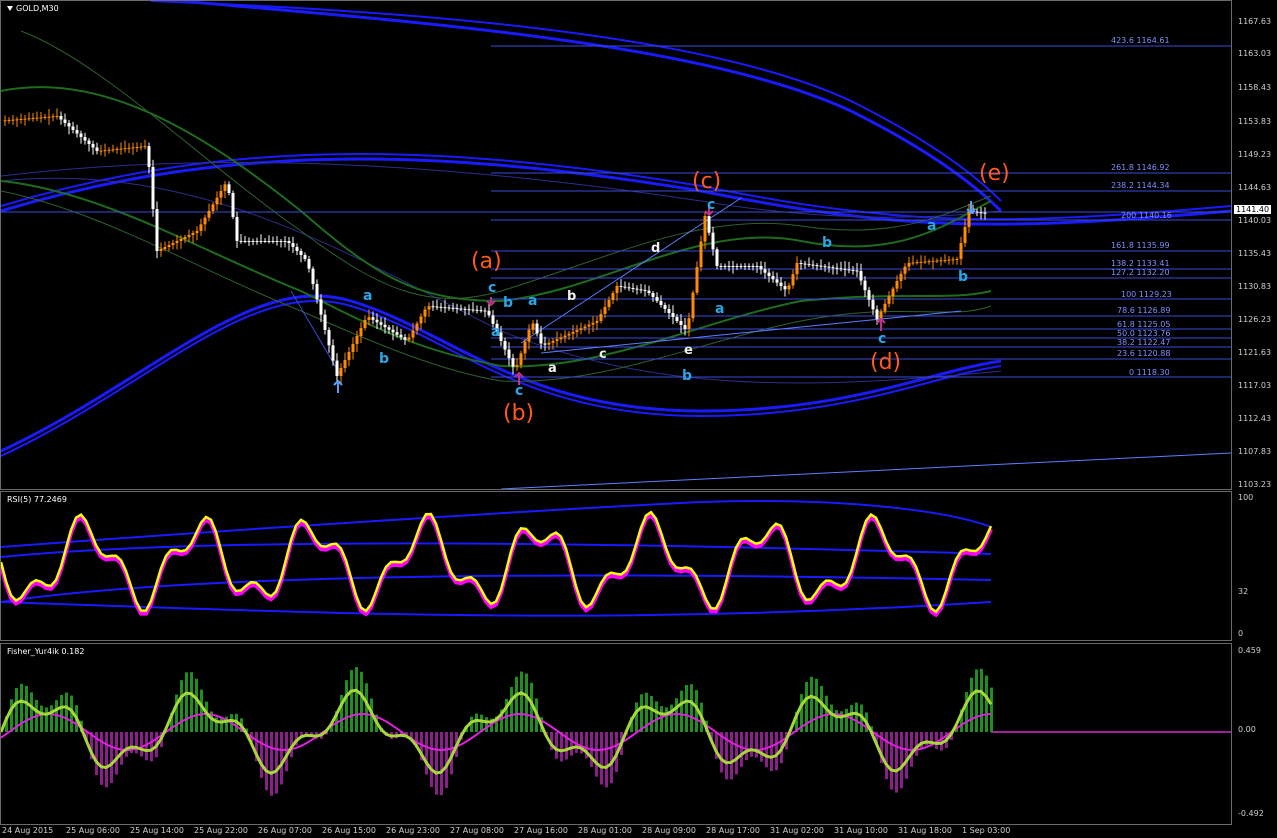 Image resolution: width=1277 pixels, height=838 pixels. I want to click on rsi-canvas, so click(497, 559).